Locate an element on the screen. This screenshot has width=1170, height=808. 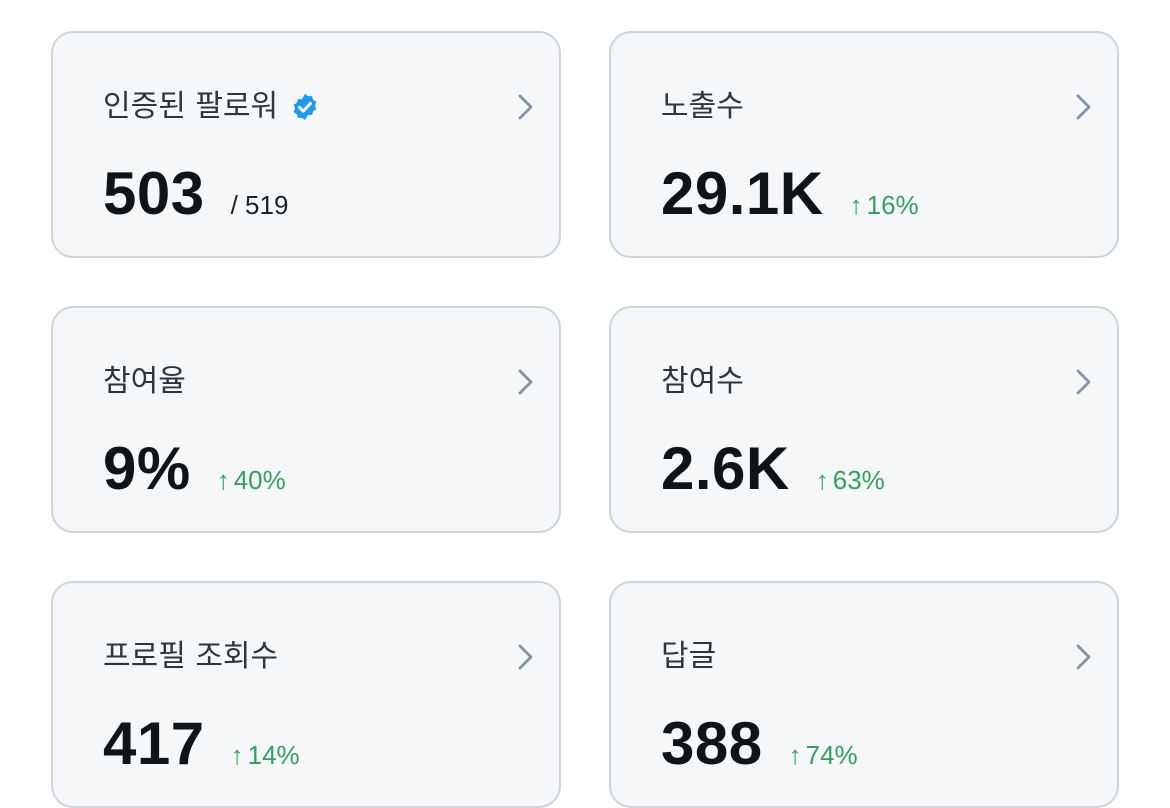
card-title-row: 인증된 팔로워 is located at coordinates (211, 107).